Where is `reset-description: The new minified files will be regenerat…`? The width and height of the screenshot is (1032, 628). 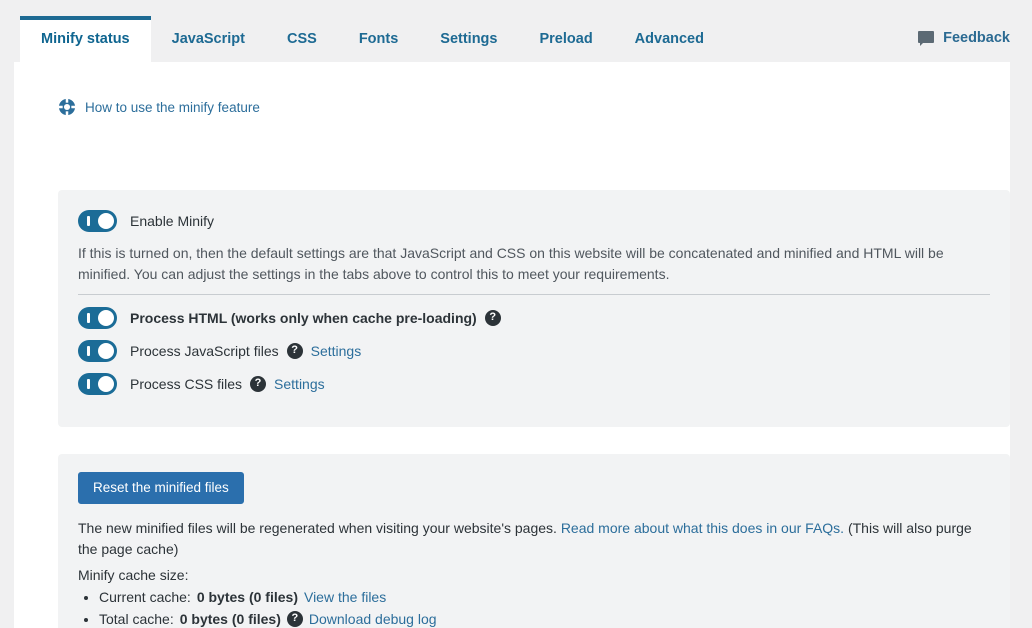
reset-description: The new minified files will be regenerat… is located at coordinates (528, 539).